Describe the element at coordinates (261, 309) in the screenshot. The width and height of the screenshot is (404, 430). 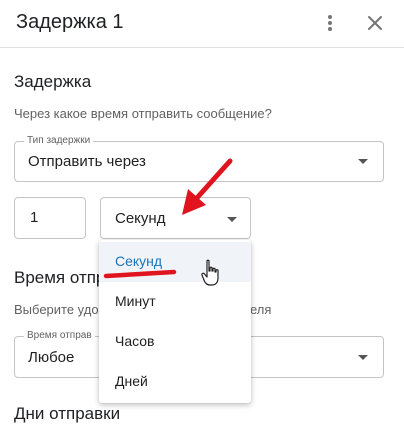
I see `send-time-hint-right: еля` at that location.